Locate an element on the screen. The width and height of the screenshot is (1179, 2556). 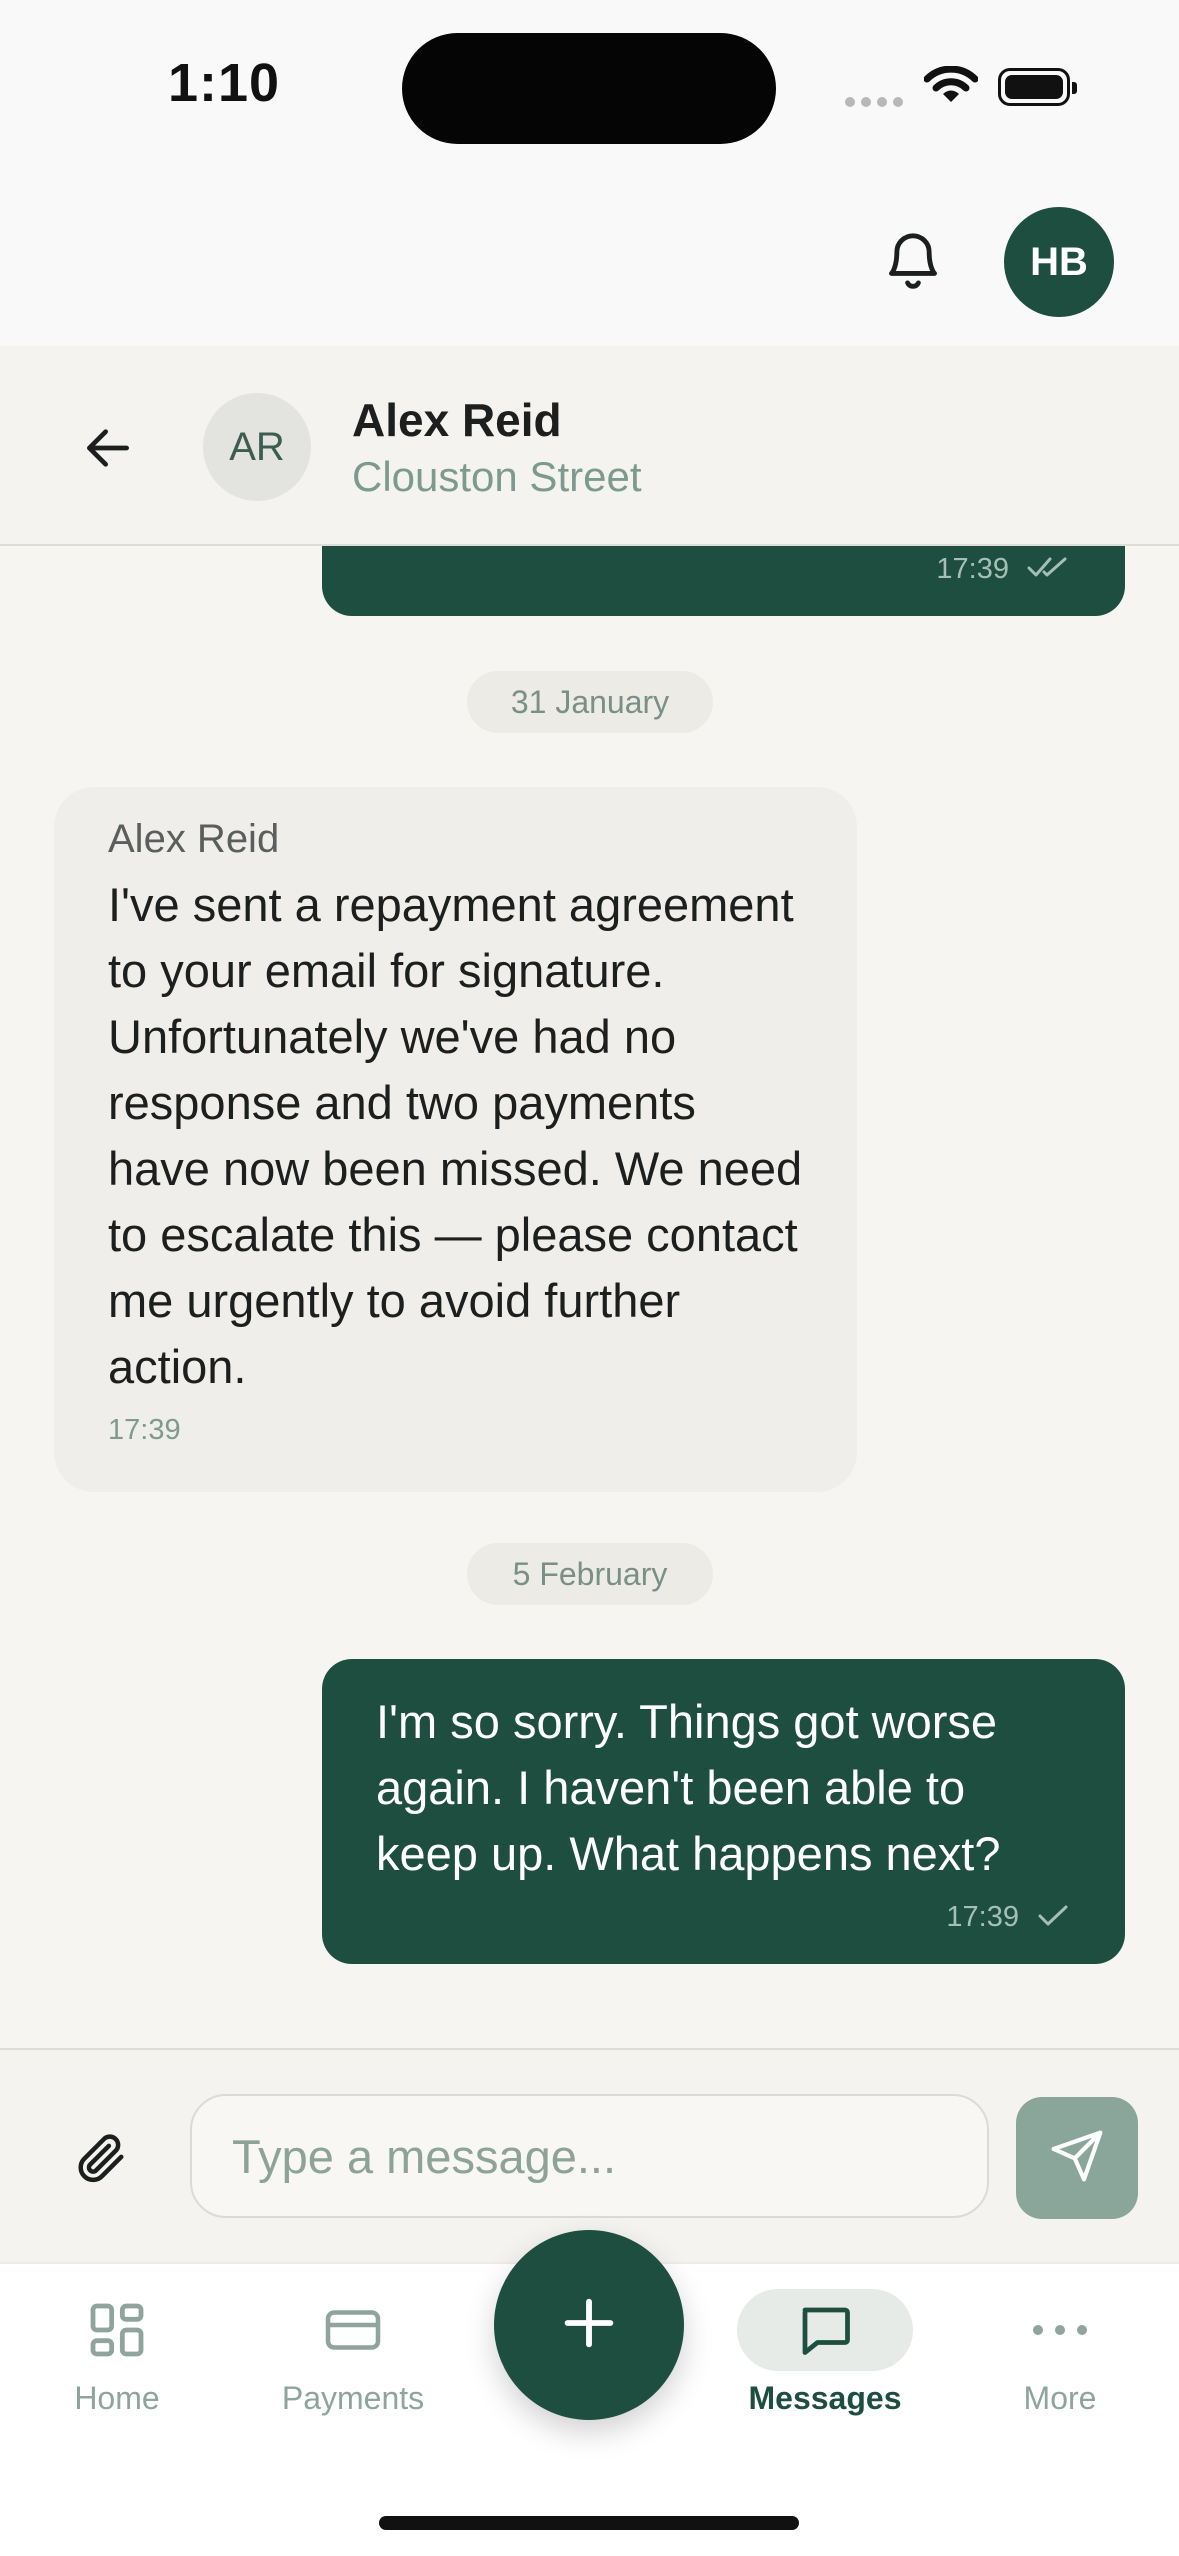
more-dots-icon is located at coordinates (1060, 2330).